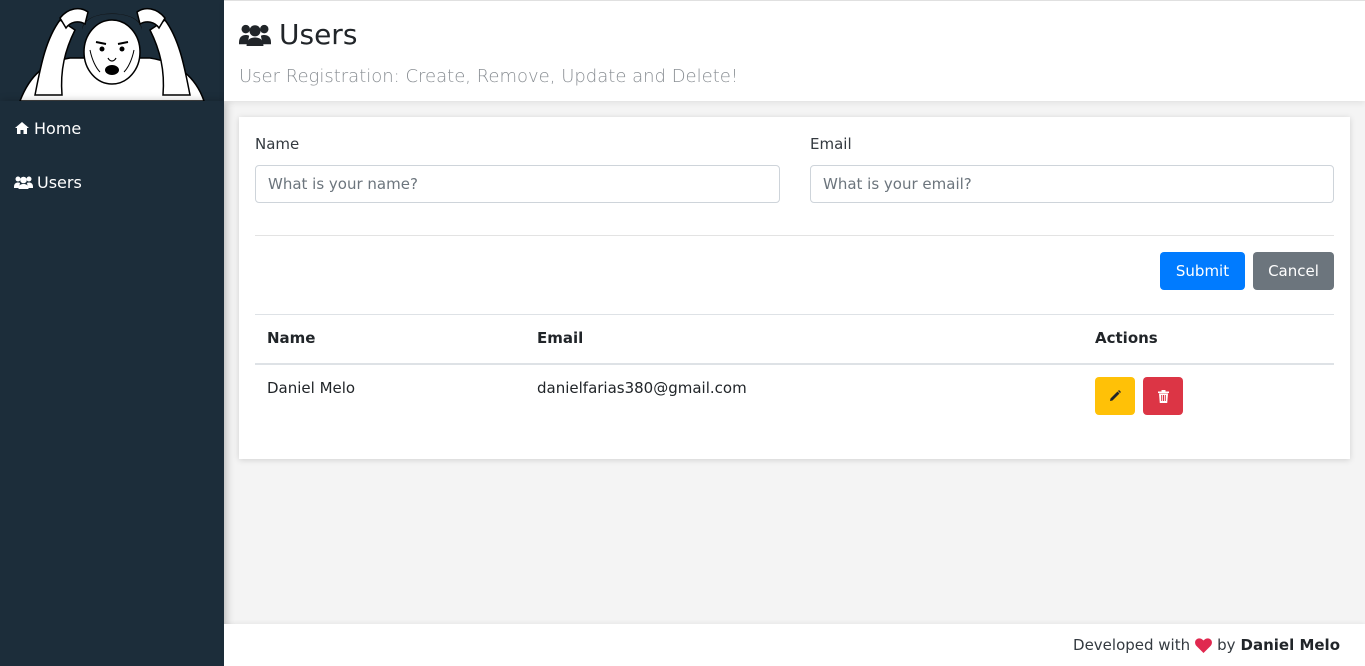 The height and width of the screenshot is (666, 1365). What do you see at coordinates (1126, 338) in the screenshot?
I see `table-header-actions: Actions` at bounding box center [1126, 338].